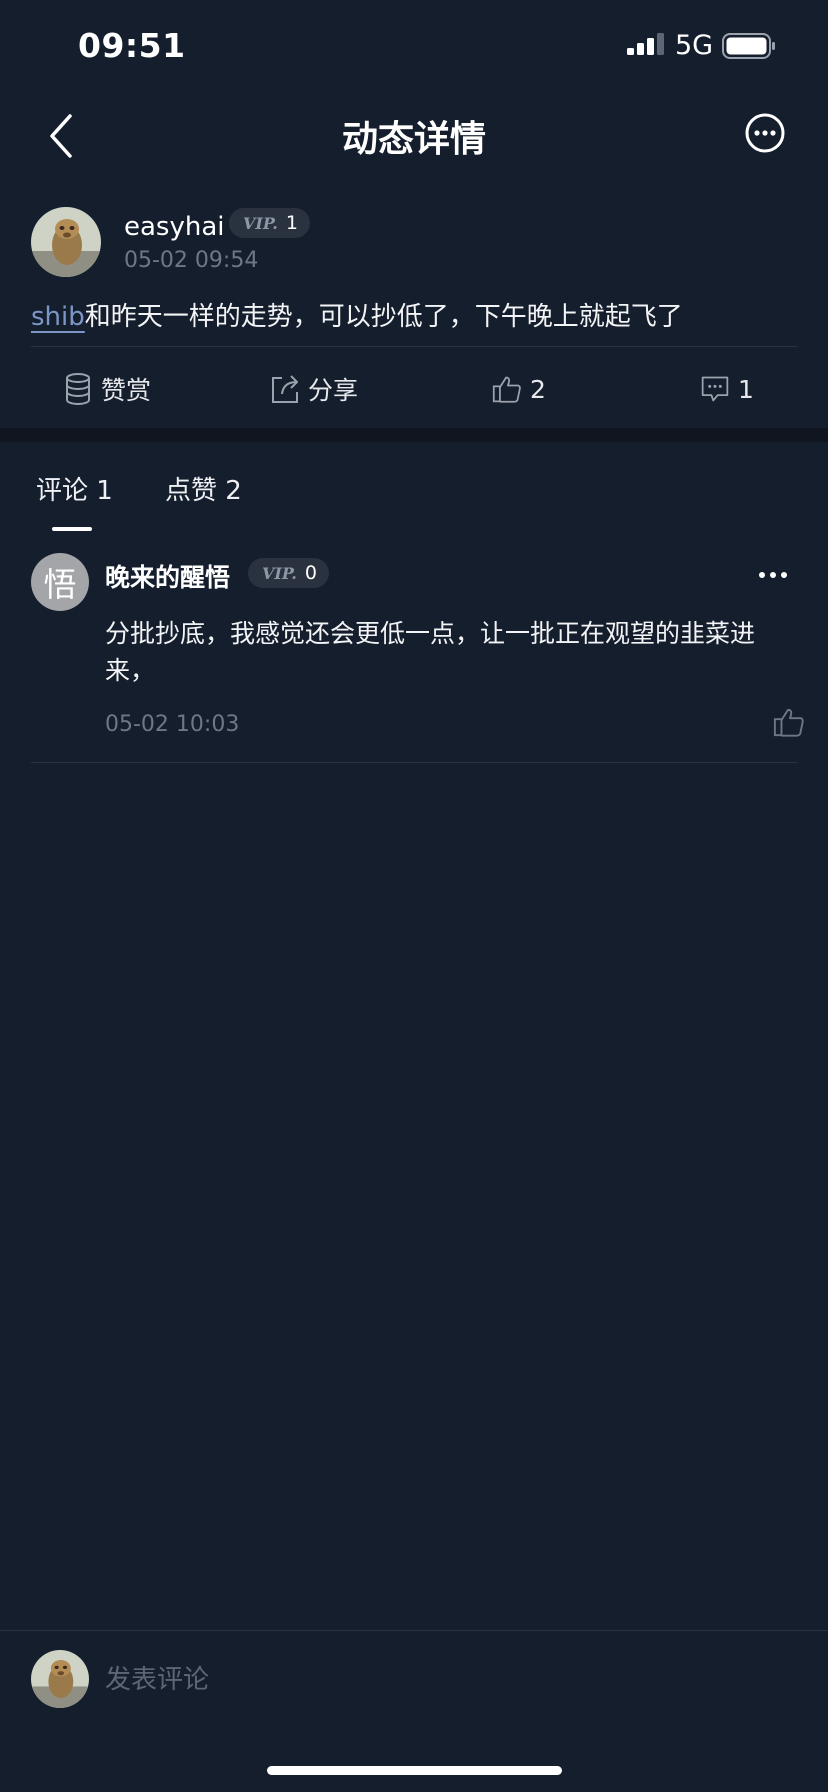 The width and height of the screenshot is (828, 1792). I want to click on reward-label: 赞赏, so click(126, 390).